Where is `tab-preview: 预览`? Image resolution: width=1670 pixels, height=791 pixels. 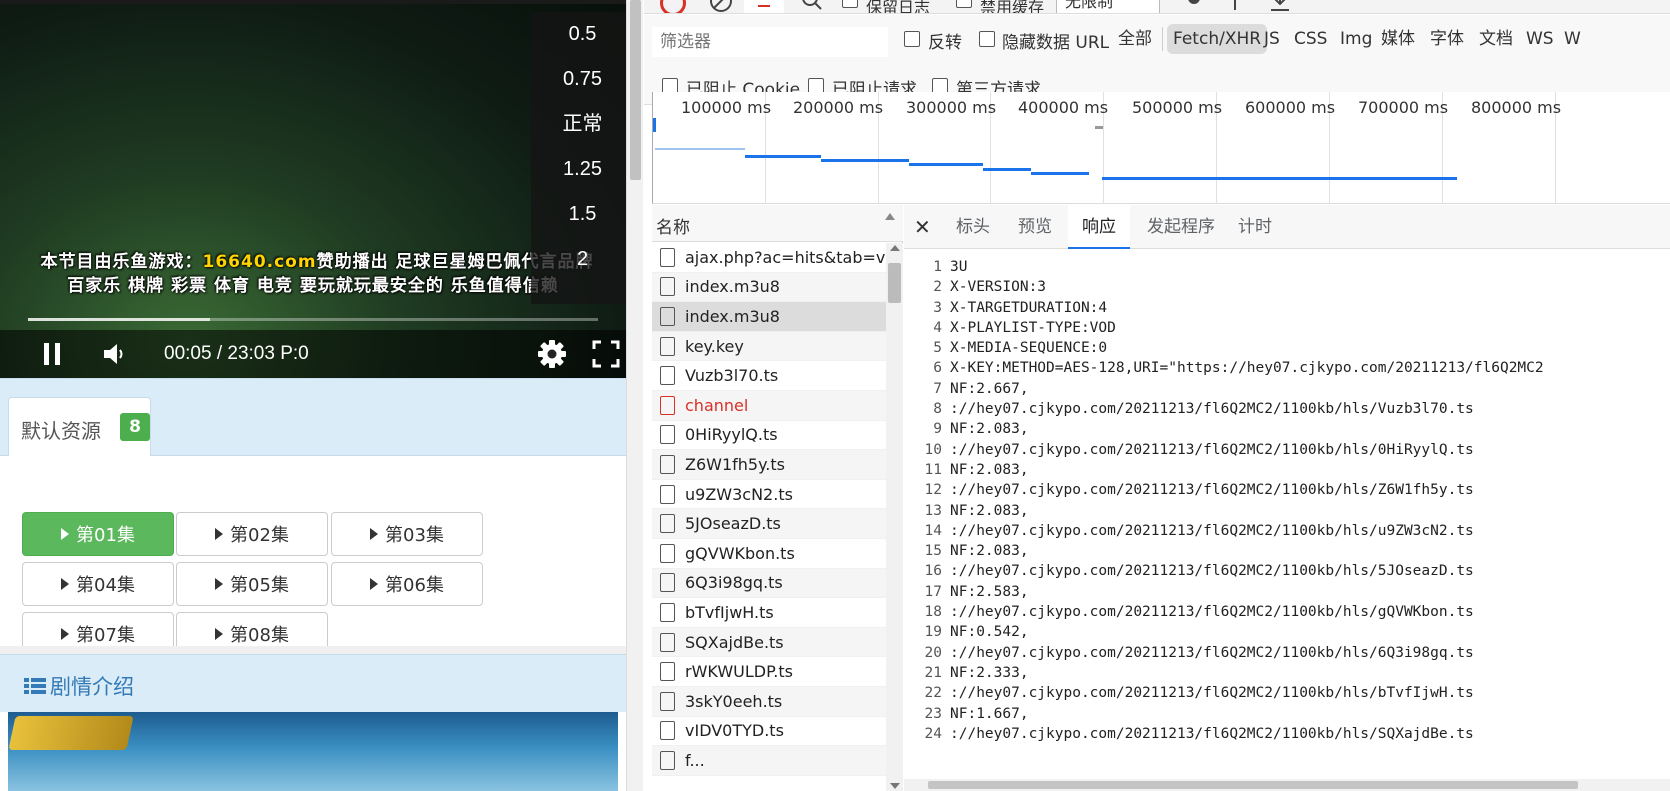
tab-preview: 预览 is located at coordinates (1035, 227).